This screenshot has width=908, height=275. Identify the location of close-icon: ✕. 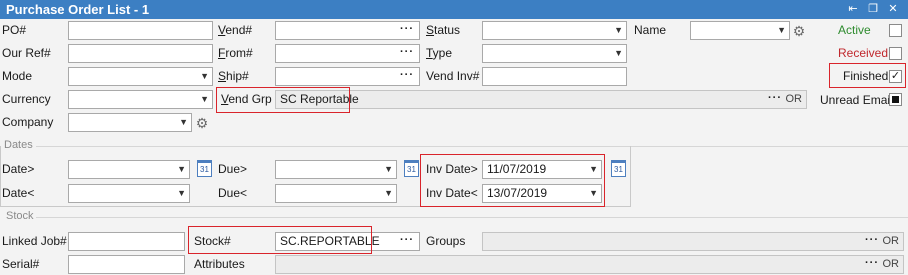
(893, 9).